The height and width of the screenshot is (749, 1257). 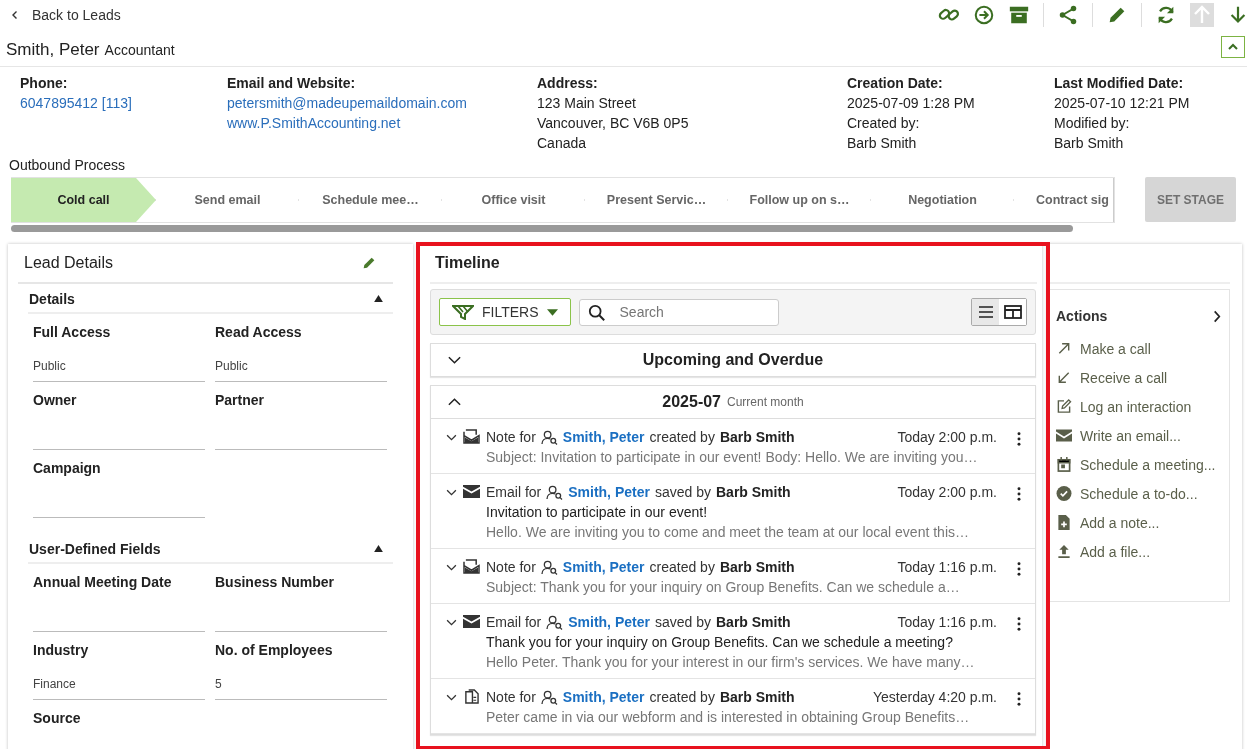 I want to click on group-title: Upcoming and Overdue, so click(x=733, y=360).